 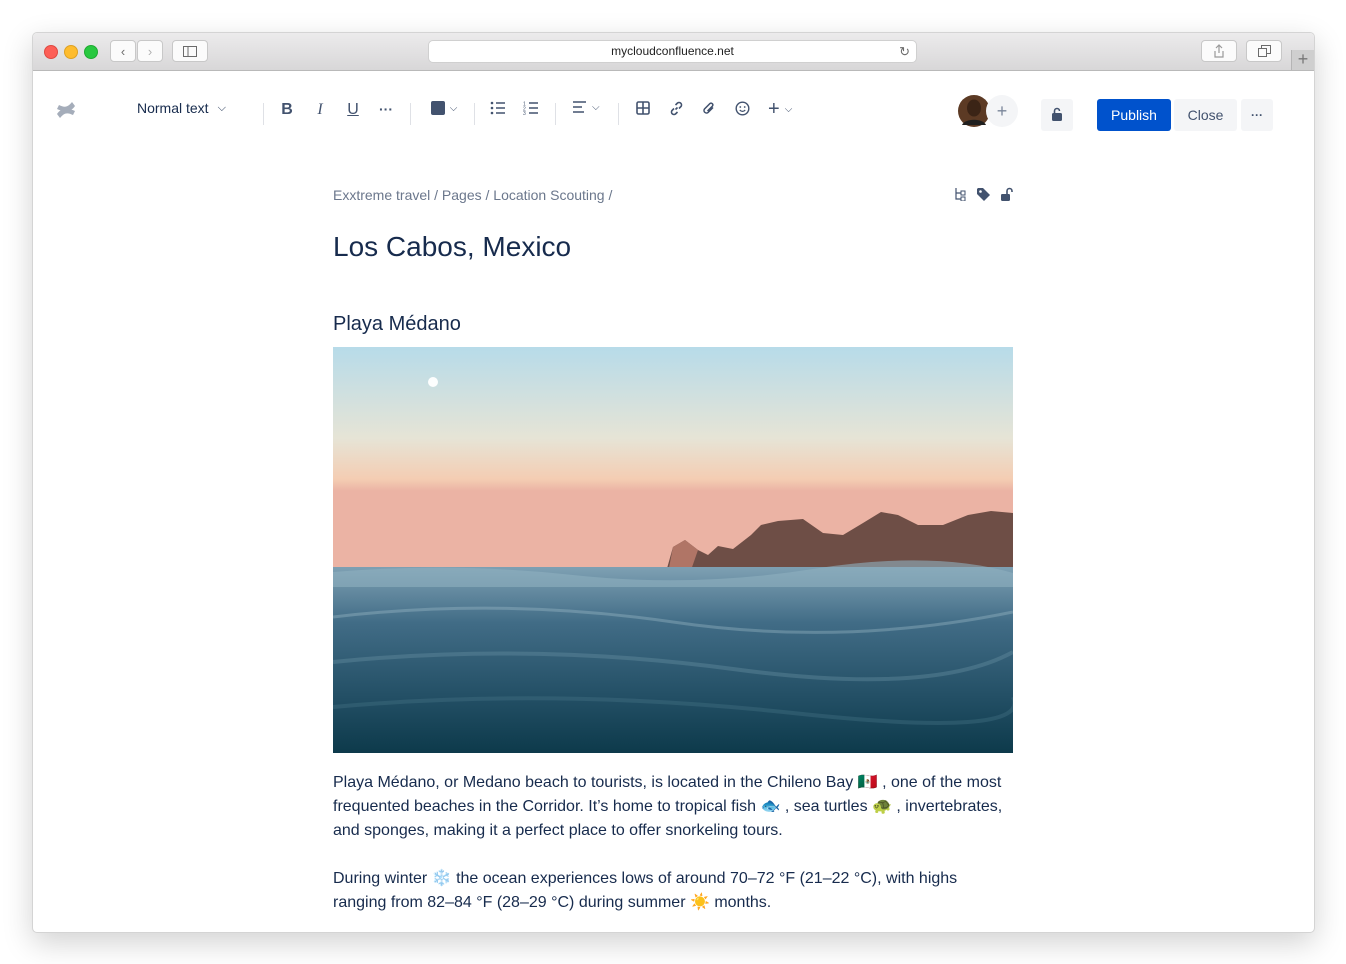 I want to click on text-style-dropdown: Normal text ⌵, so click(x=181, y=108).